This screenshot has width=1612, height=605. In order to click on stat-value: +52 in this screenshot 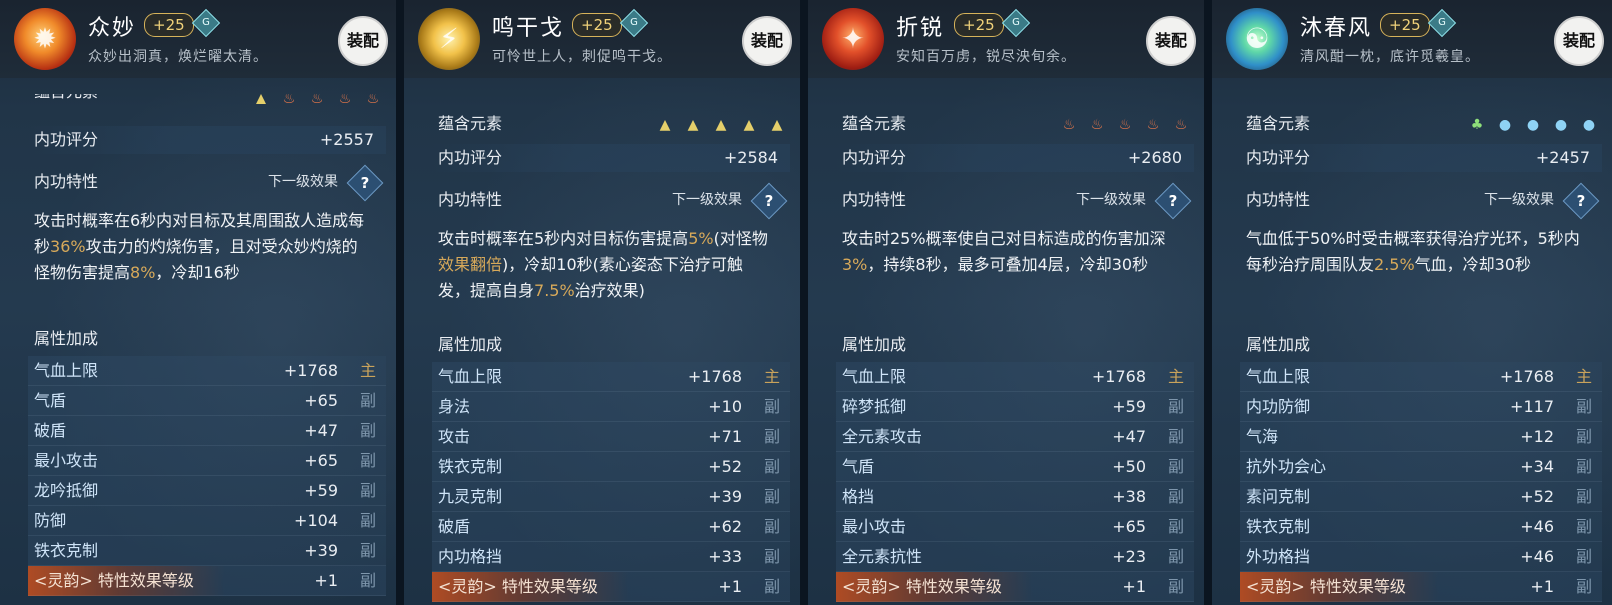, I will do `click(1537, 496)`.